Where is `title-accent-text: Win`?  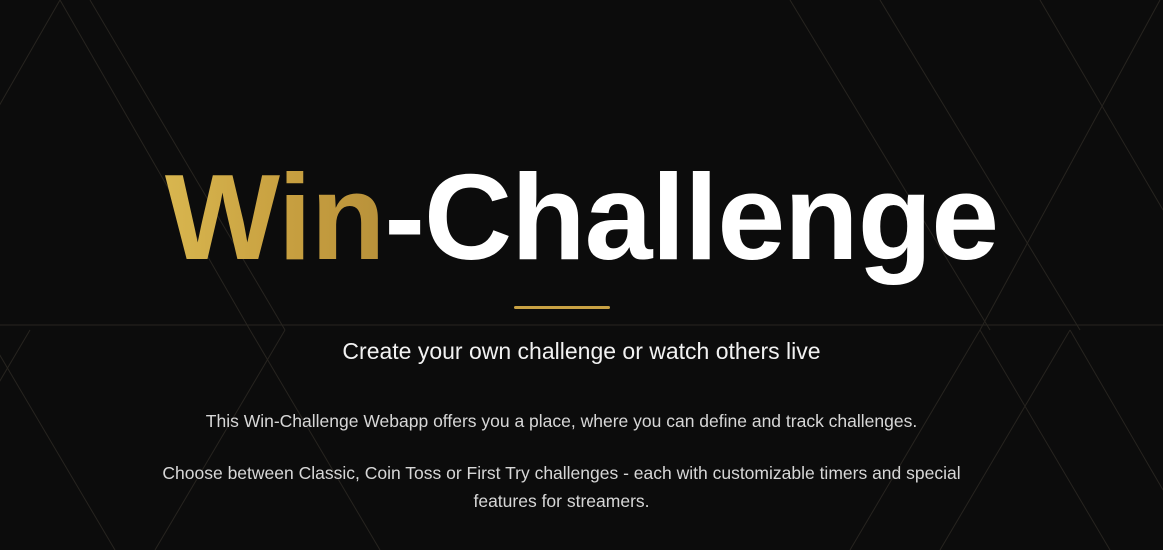
title-accent-text: Win is located at coordinates (274, 217).